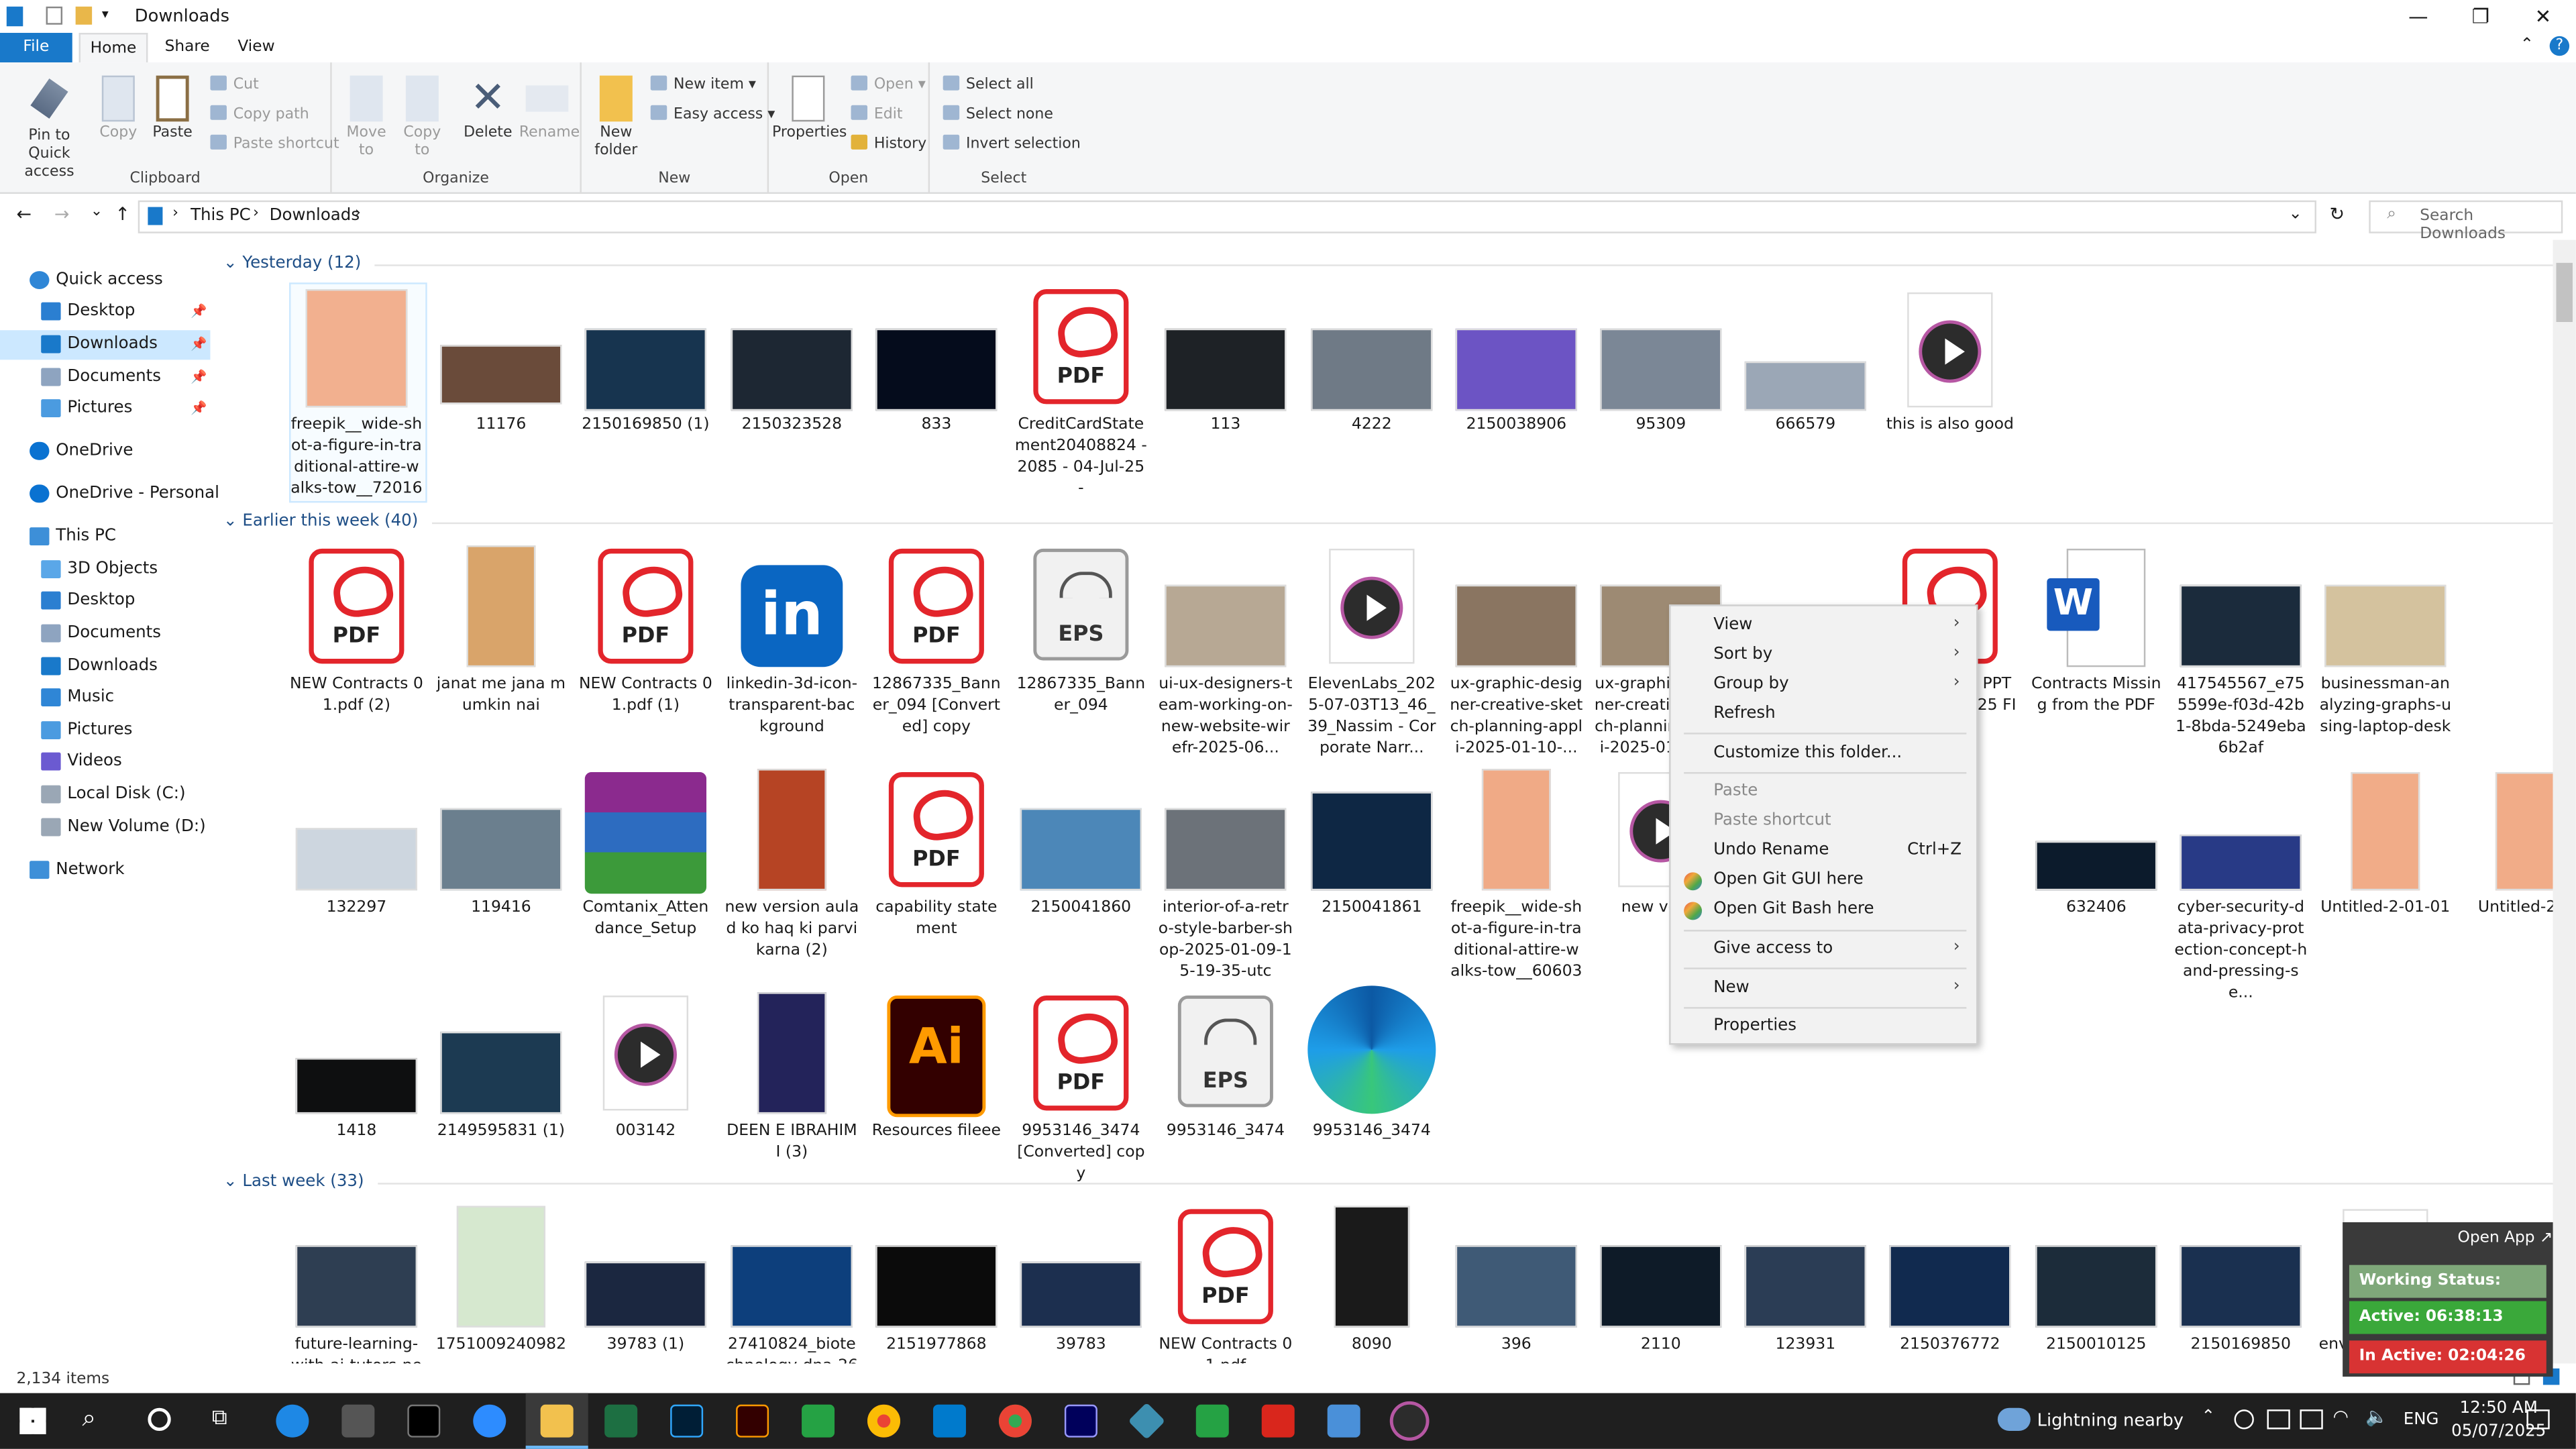  What do you see at coordinates (1742, 654) in the screenshot?
I see `menu-sort-by: Sort by` at bounding box center [1742, 654].